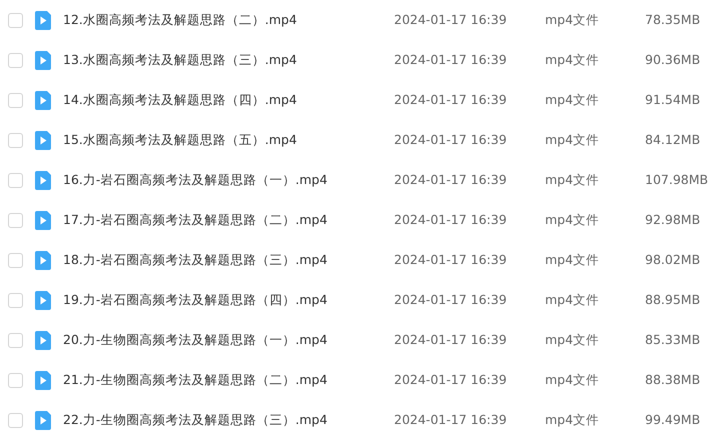  I want to click on file-size: 91.54MB, so click(672, 99).